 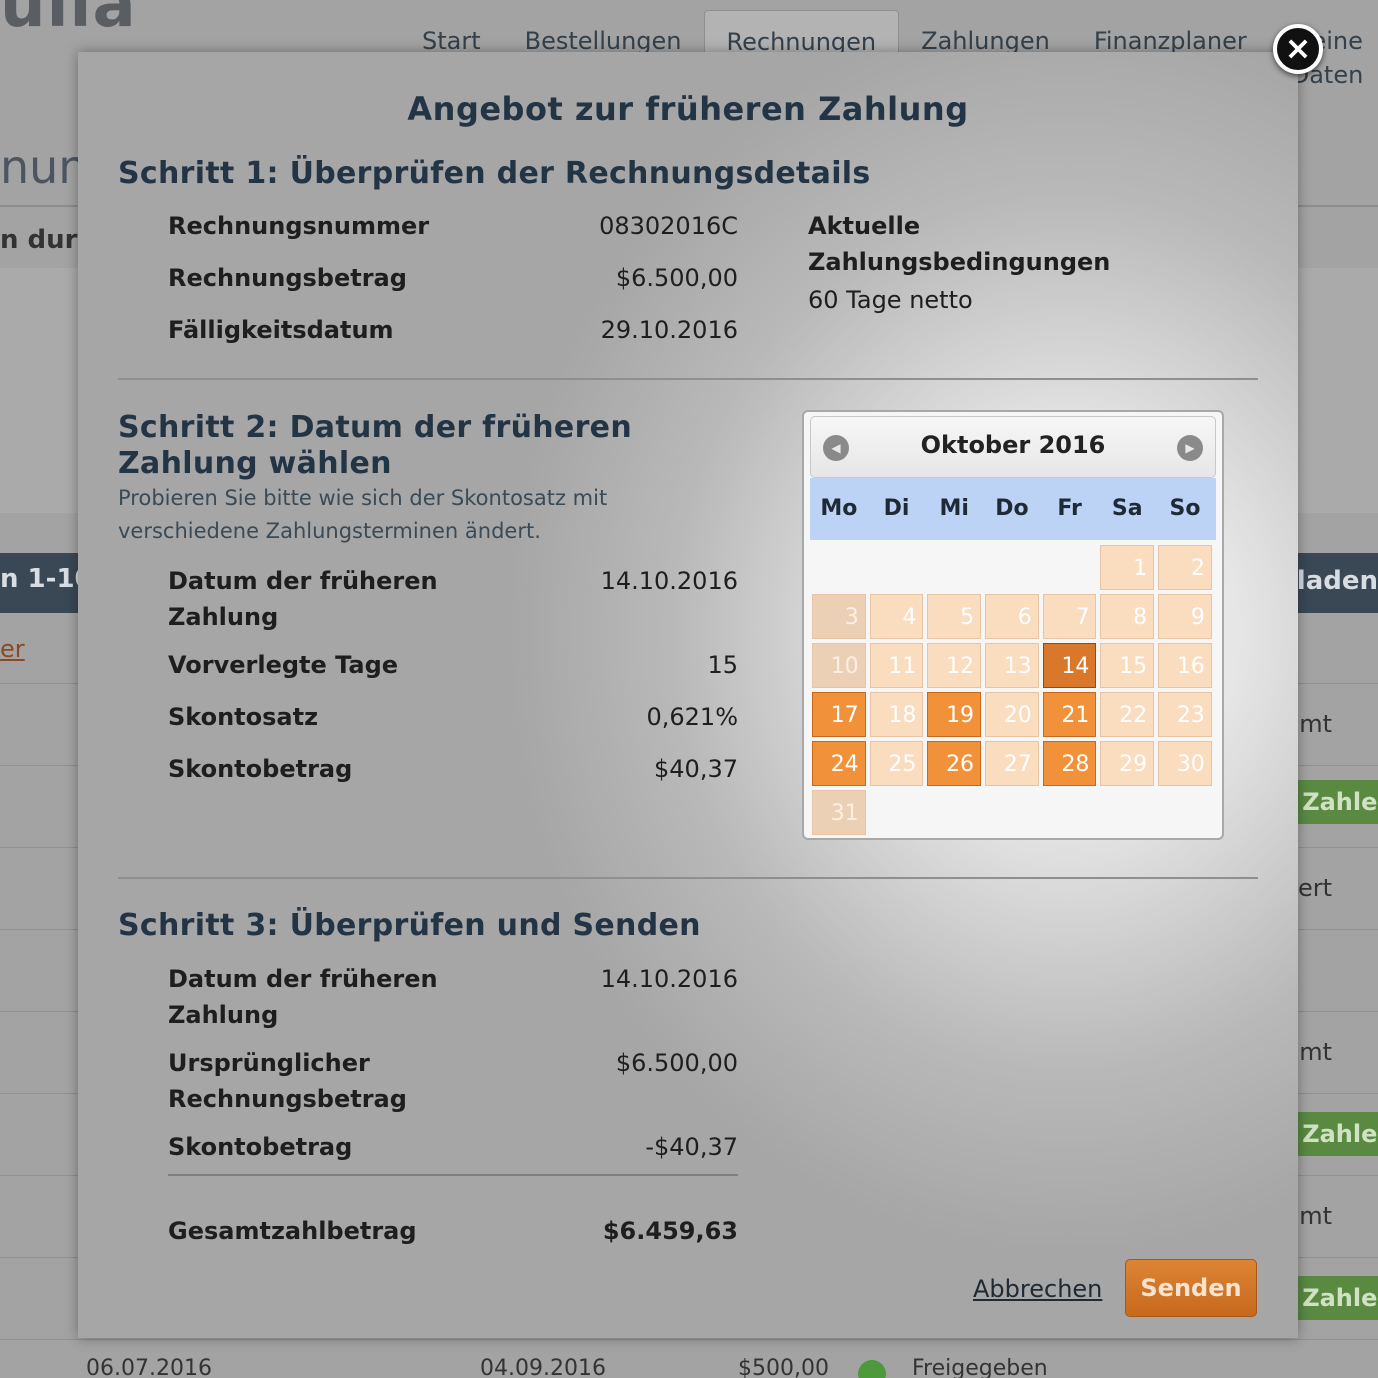 I want to click on step3-title: Schritt 3: Überprüfen und Senden, so click(x=409, y=925).